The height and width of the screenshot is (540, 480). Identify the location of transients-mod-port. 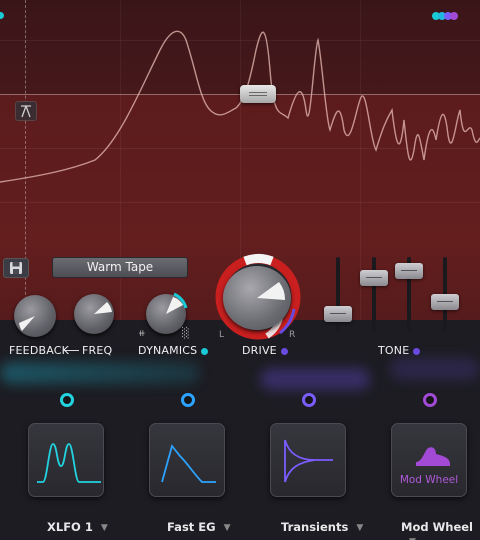
(309, 400).